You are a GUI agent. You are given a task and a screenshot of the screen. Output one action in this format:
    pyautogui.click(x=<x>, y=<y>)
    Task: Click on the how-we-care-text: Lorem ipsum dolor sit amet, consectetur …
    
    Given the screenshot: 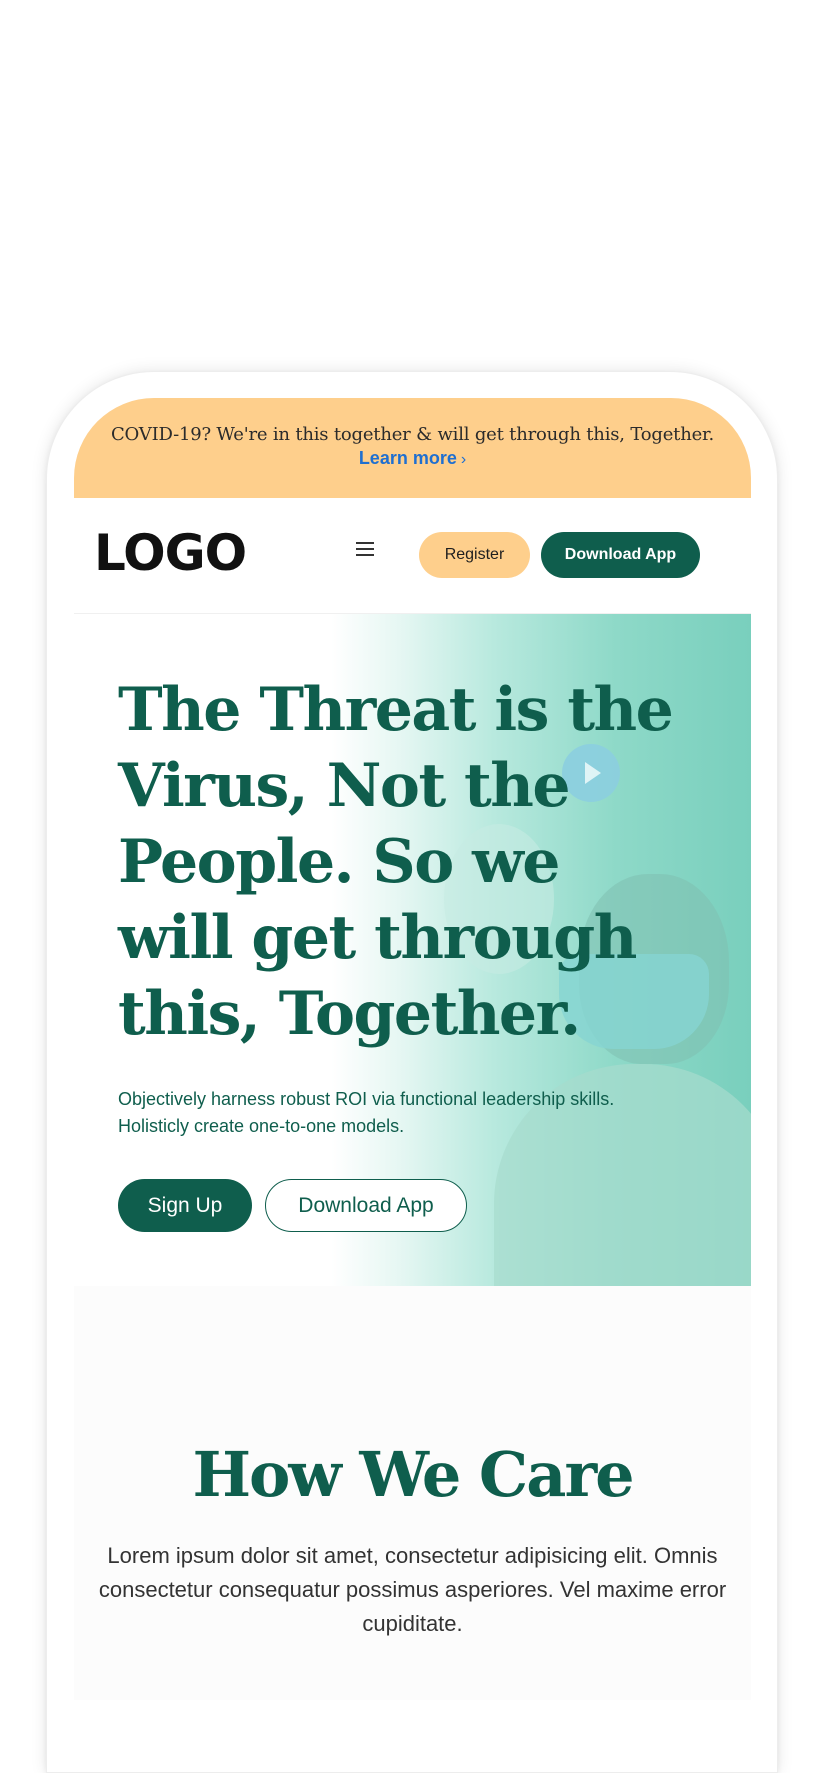 What is the action you would take?
    pyautogui.click(x=412, y=1589)
    